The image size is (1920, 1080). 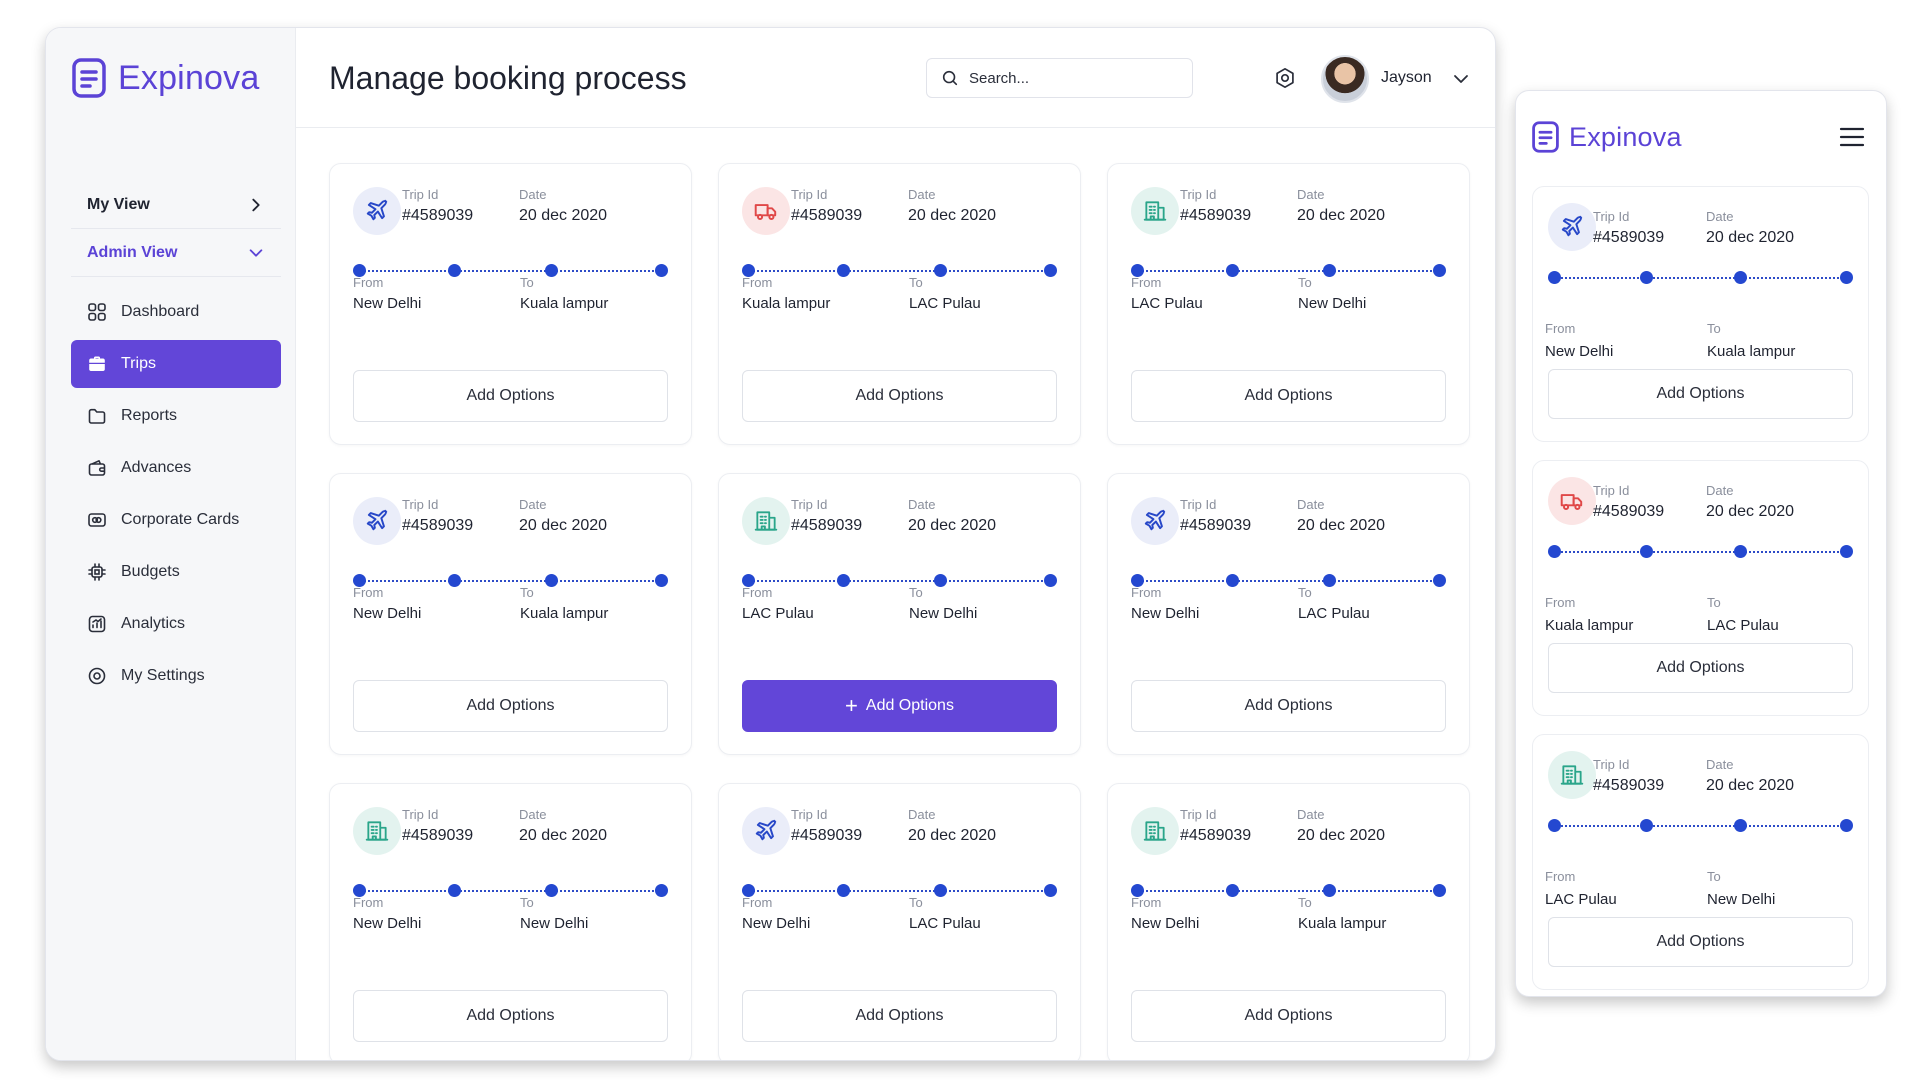 I want to click on sidebar-item-analytics: Analytics, so click(x=176, y=624).